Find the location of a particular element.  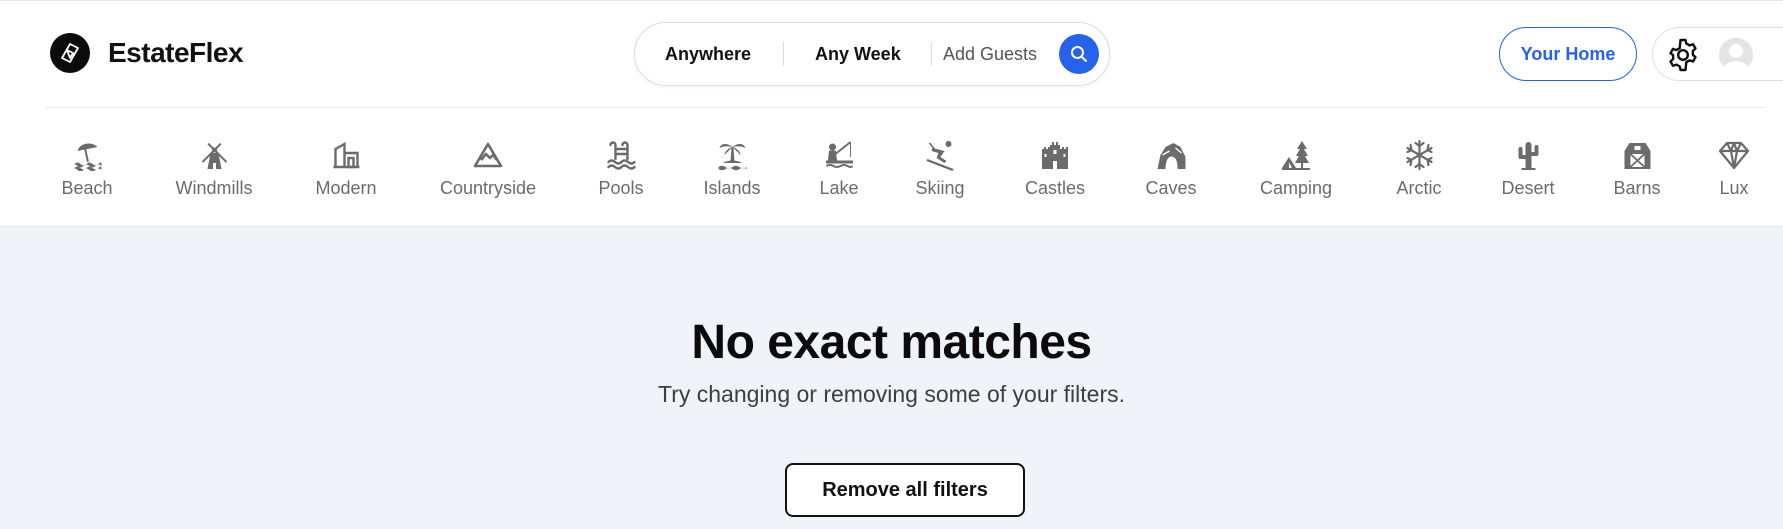

category-label: Skiing is located at coordinates (940, 188).